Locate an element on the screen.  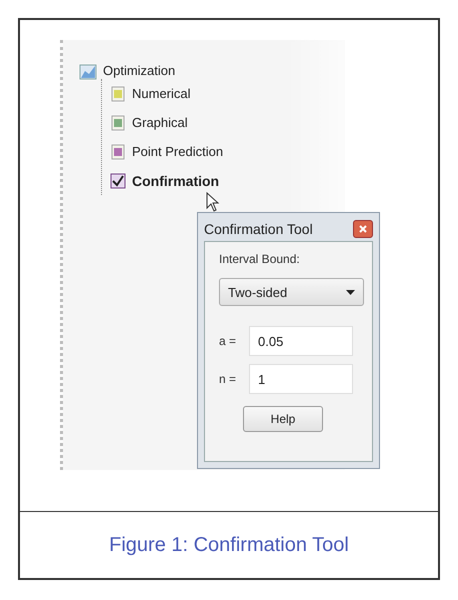
field-label: a = is located at coordinates (228, 341).